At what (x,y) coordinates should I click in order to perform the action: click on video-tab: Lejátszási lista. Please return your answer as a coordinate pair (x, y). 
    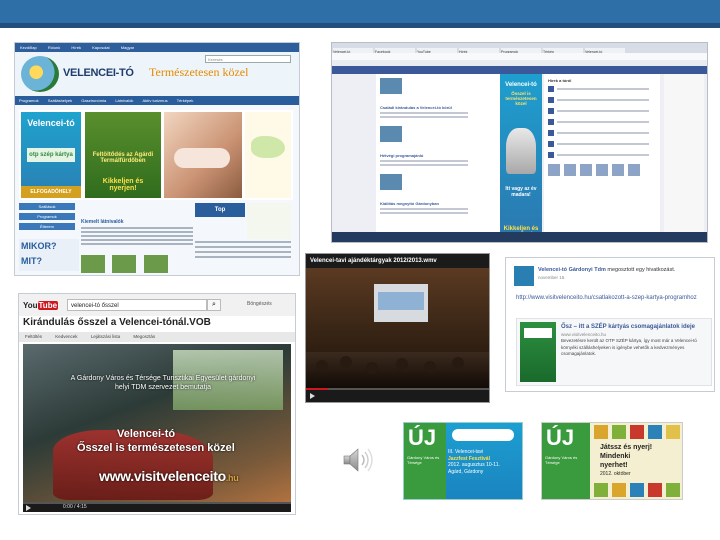
    Looking at the image, I should click on (105, 336).